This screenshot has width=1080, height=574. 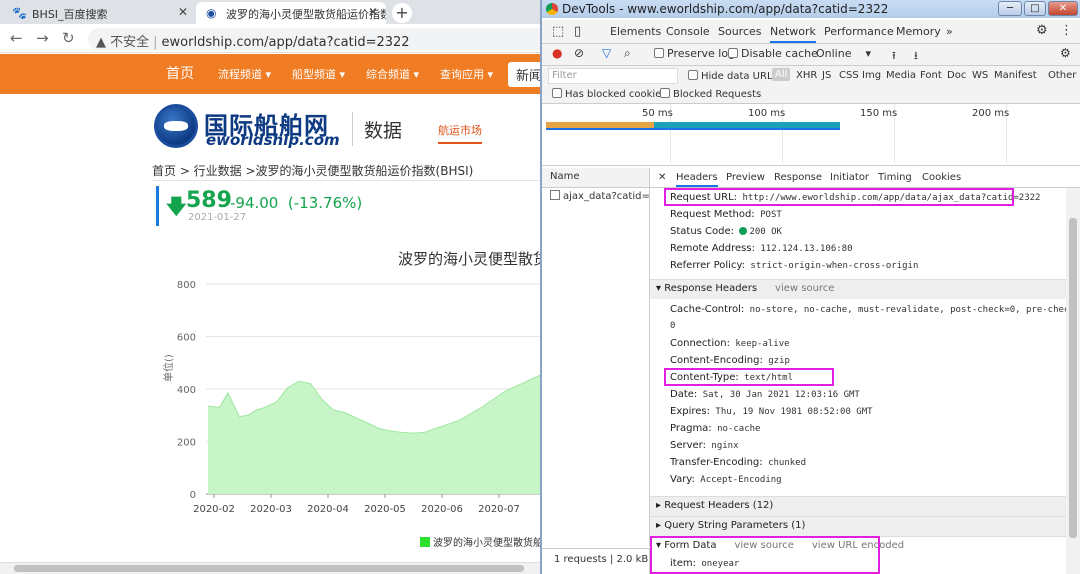 I want to click on minimize-button: ─, so click(x=1010, y=8).